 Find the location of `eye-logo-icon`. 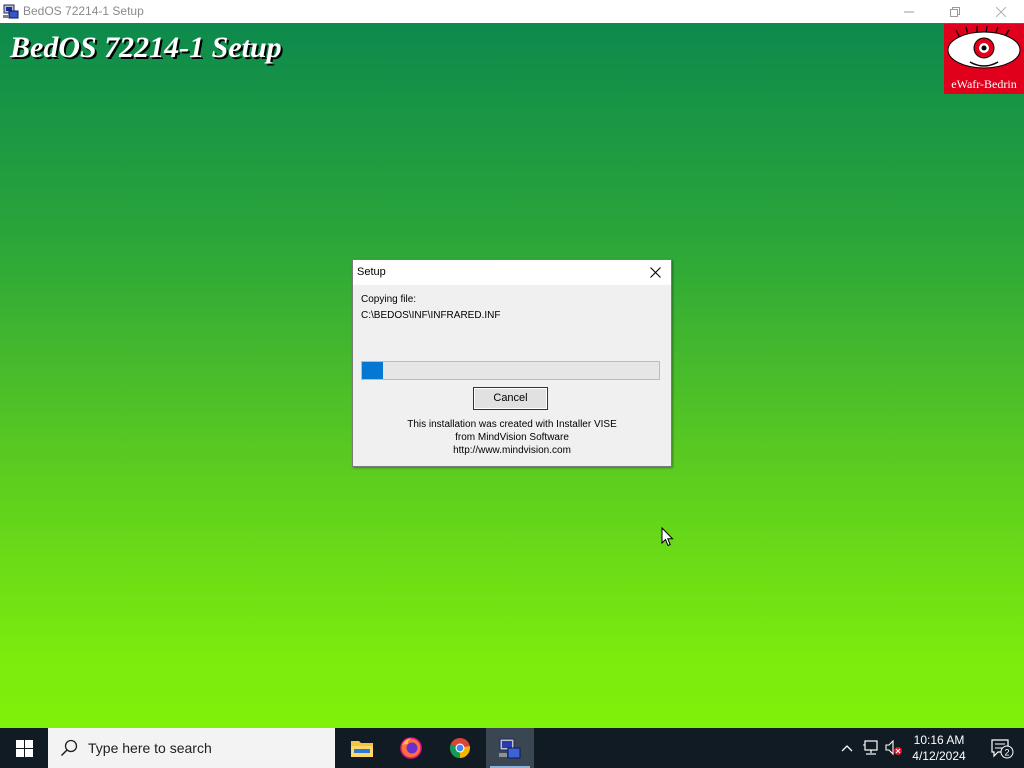

eye-logo-icon is located at coordinates (984, 47).